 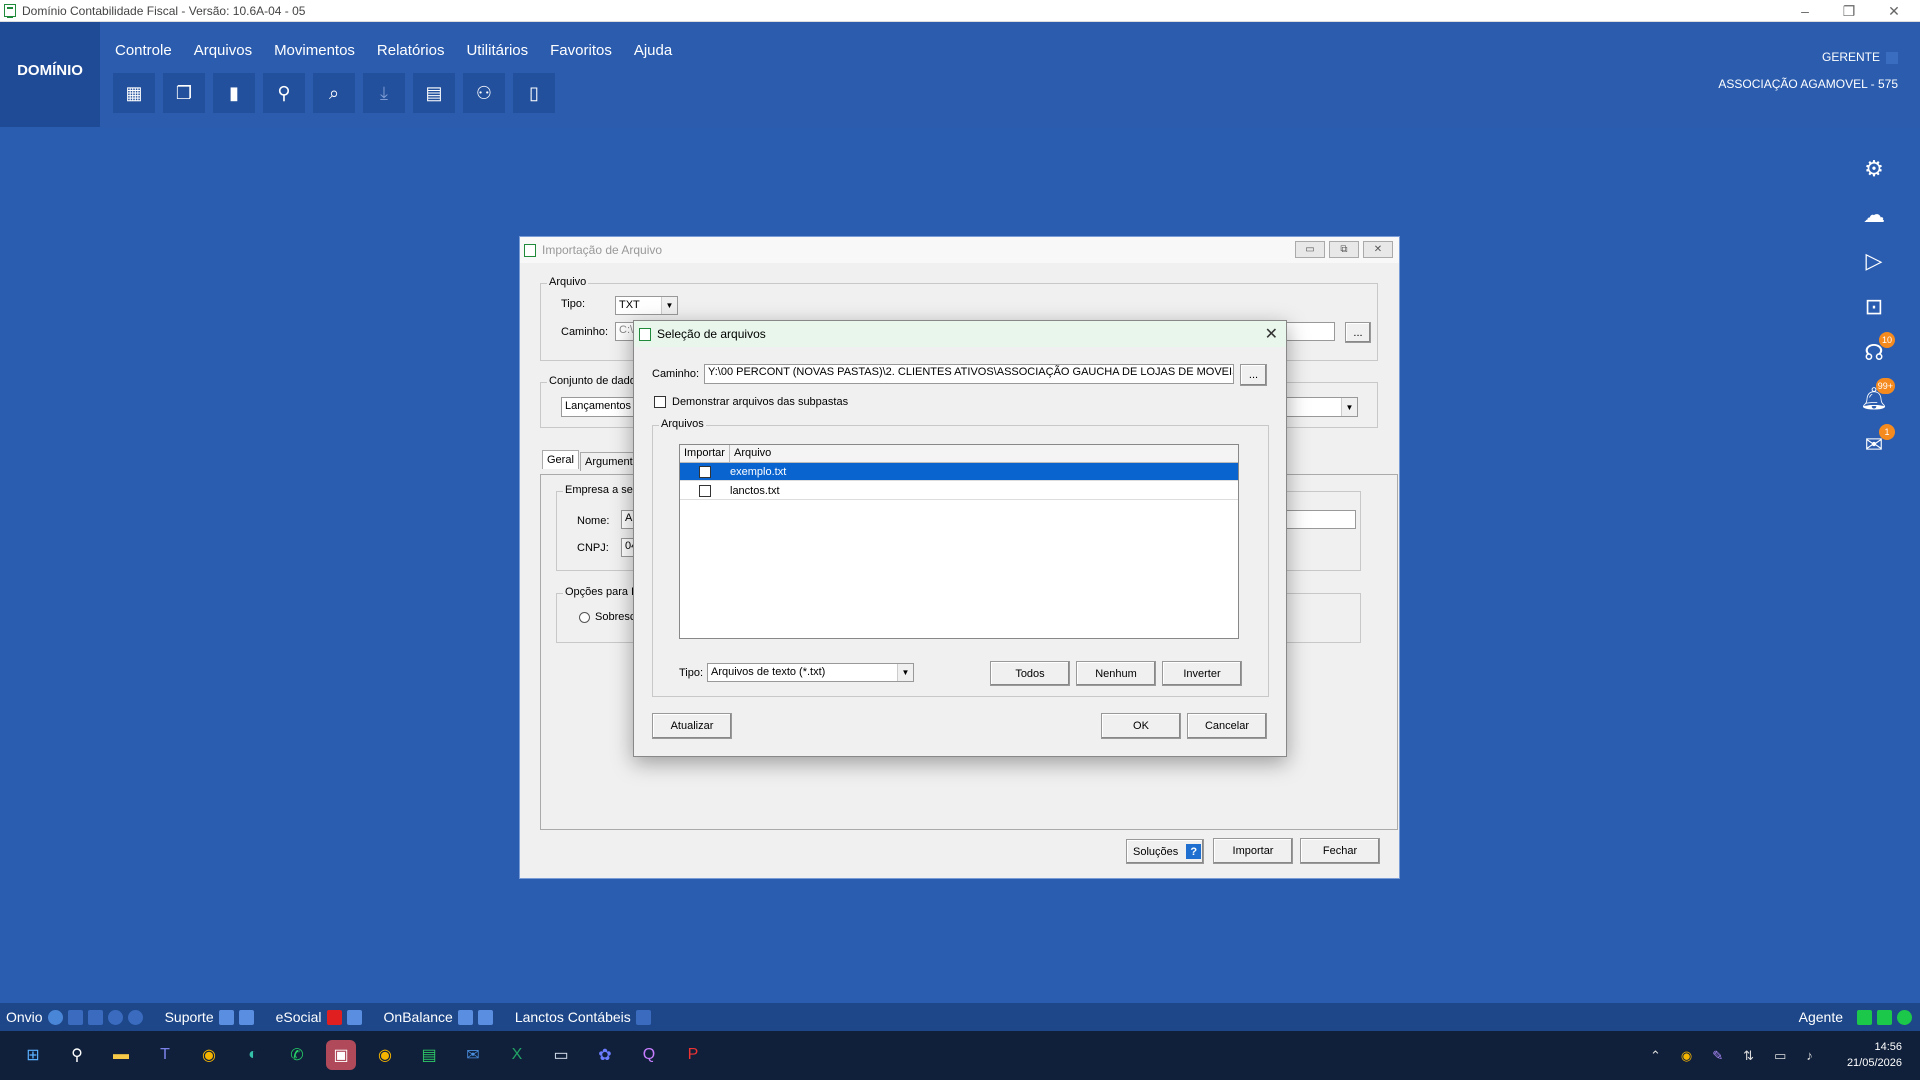 I want to click on agent-status-icon, so click(x=1864, y=1017).